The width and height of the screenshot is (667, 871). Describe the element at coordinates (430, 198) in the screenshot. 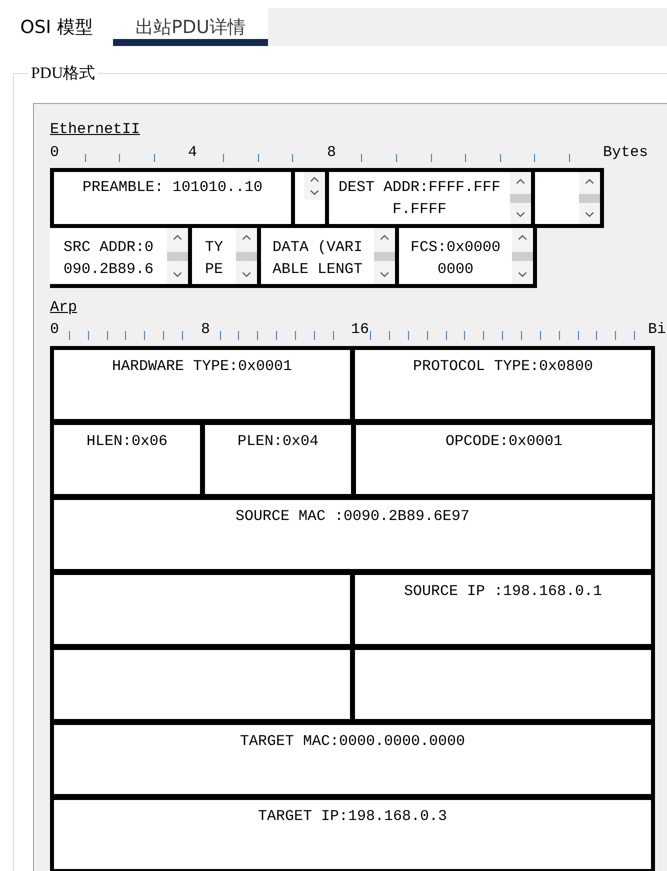

I see `text-area-field: DEST ADDR:FFFF.FFFF.FFFF` at that location.